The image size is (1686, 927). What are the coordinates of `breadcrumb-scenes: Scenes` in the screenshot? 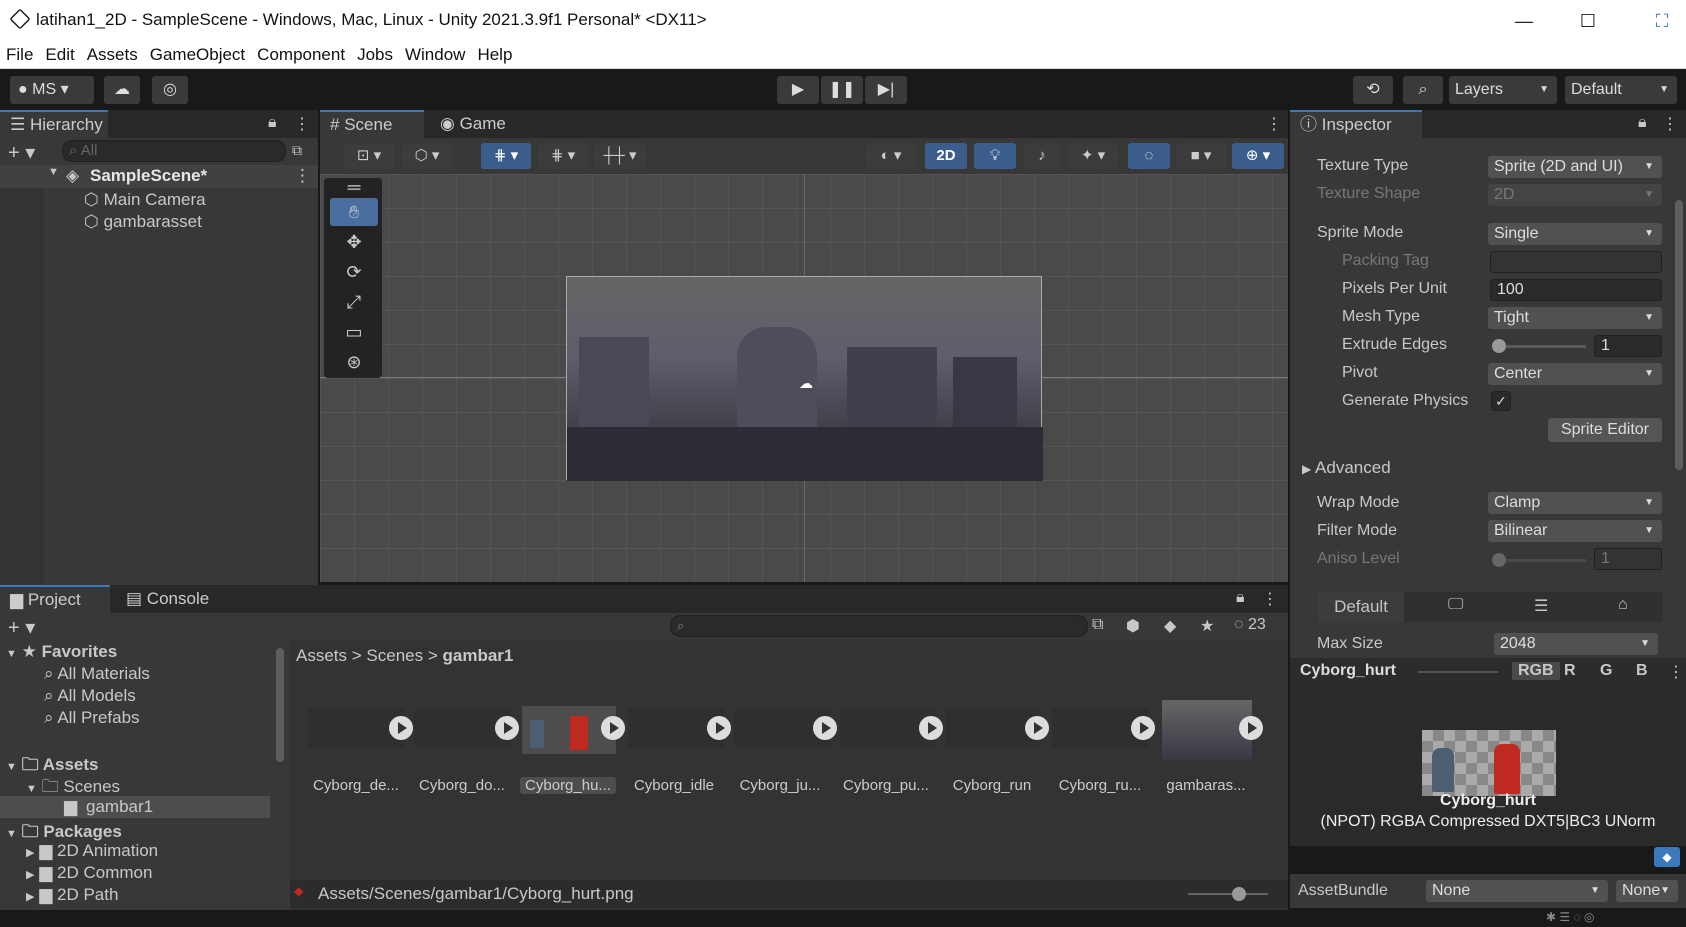 It's located at (394, 655).